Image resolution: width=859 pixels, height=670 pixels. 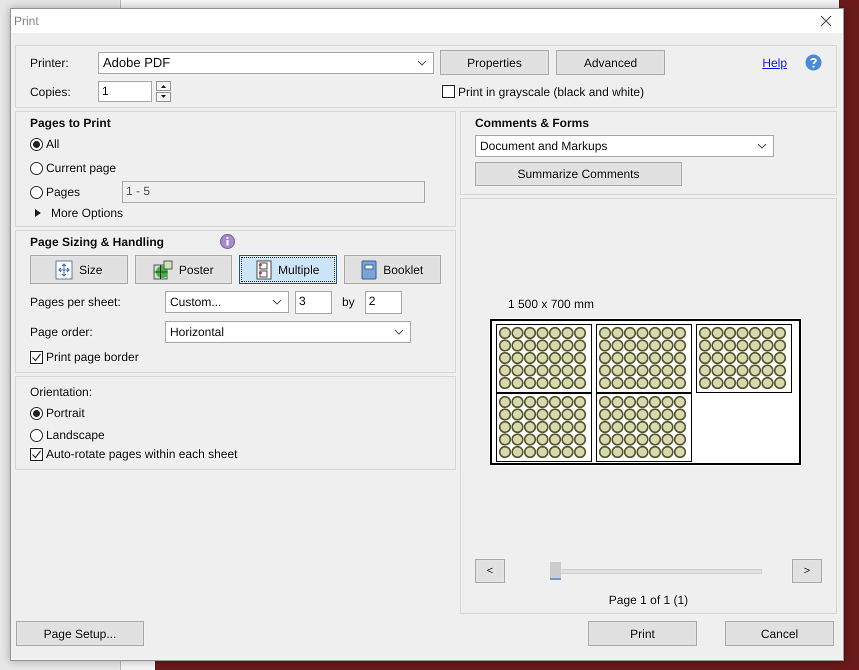 I want to click on more-options-label: More Options, so click(x=87, y=213).